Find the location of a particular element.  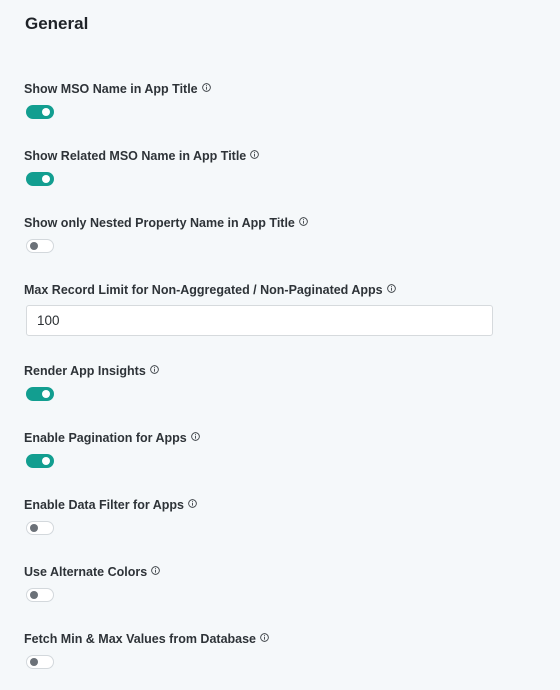

setting-render-app-insights: Render App Insights is located at coordinates (91, 382).